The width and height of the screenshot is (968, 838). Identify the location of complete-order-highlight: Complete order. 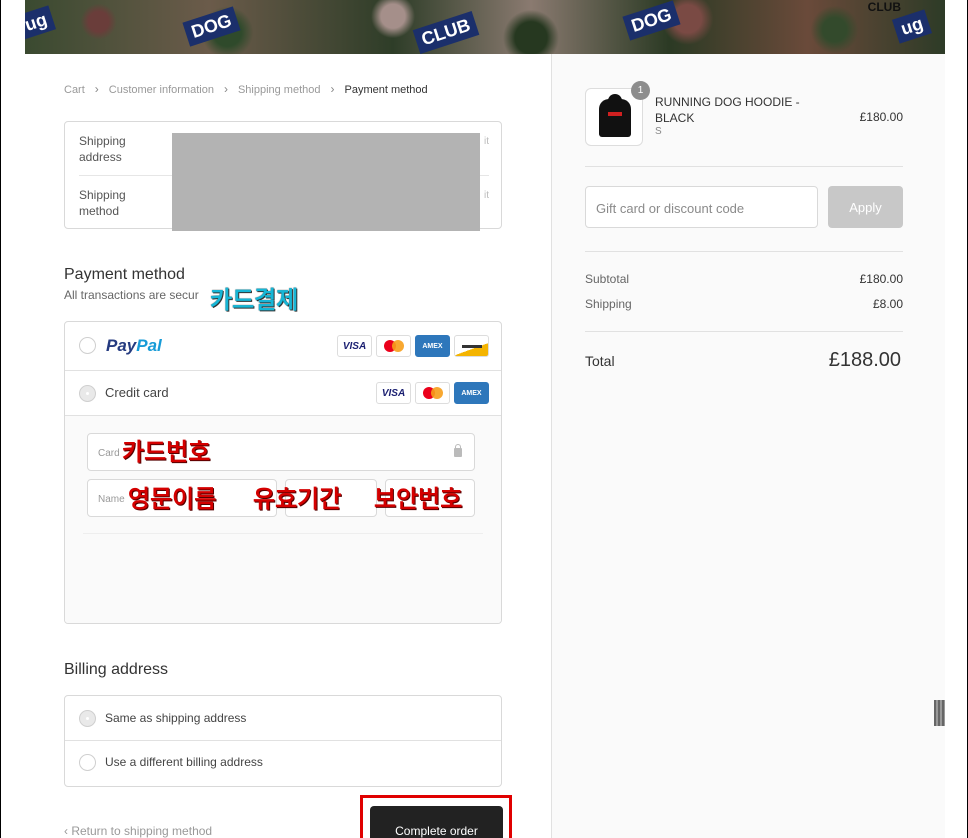
(436, 816).